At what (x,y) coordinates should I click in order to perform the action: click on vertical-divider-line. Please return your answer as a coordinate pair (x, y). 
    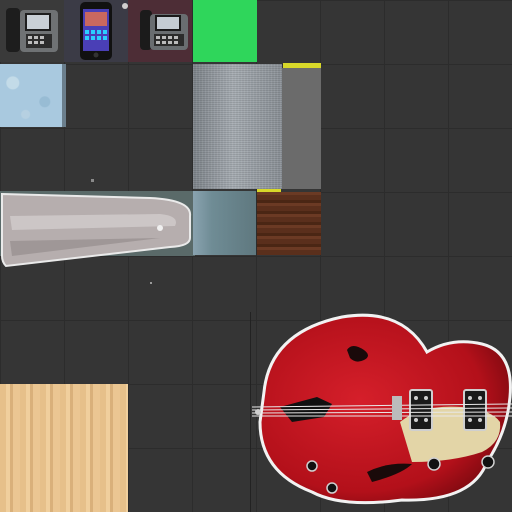
    Looking at the image, I should click on (250, 412).